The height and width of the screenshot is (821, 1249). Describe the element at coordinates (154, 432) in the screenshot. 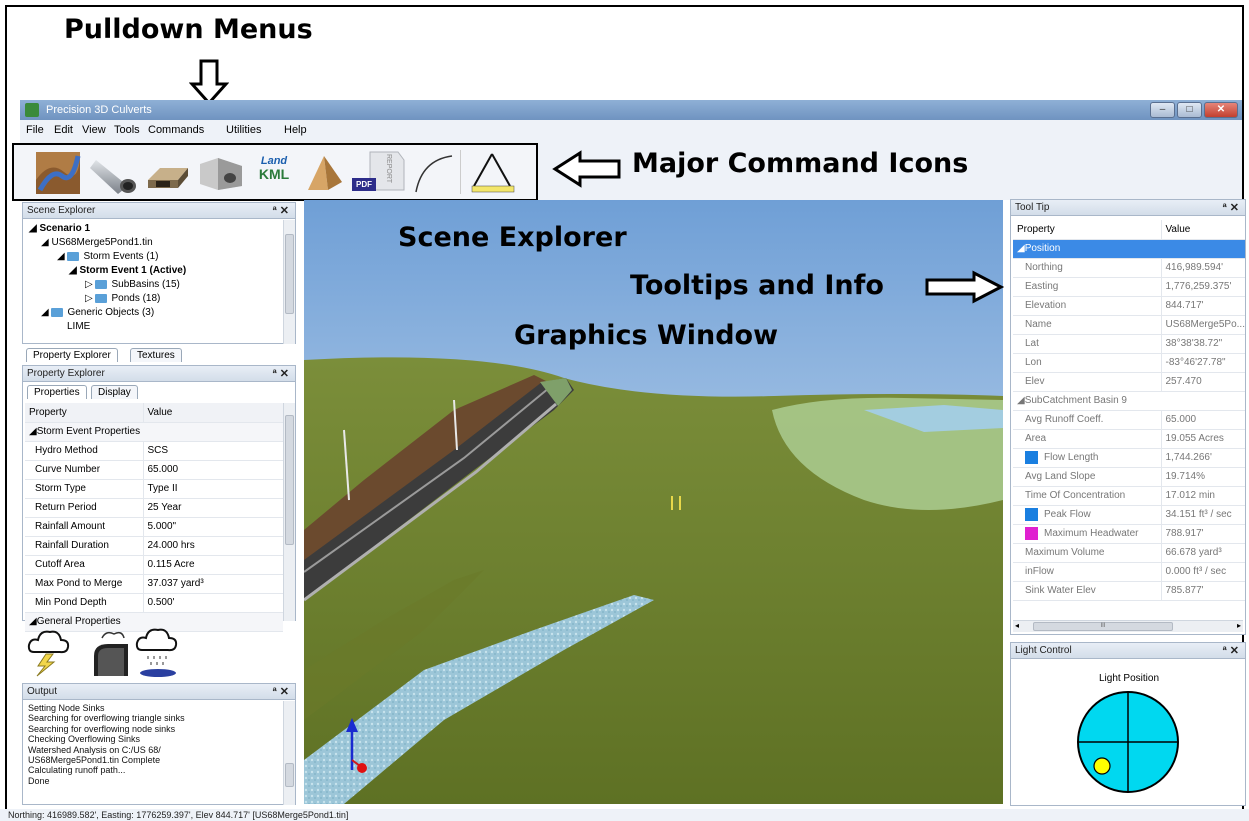

I see `section-storm-event: ◢Storm Event Properties` at that location.